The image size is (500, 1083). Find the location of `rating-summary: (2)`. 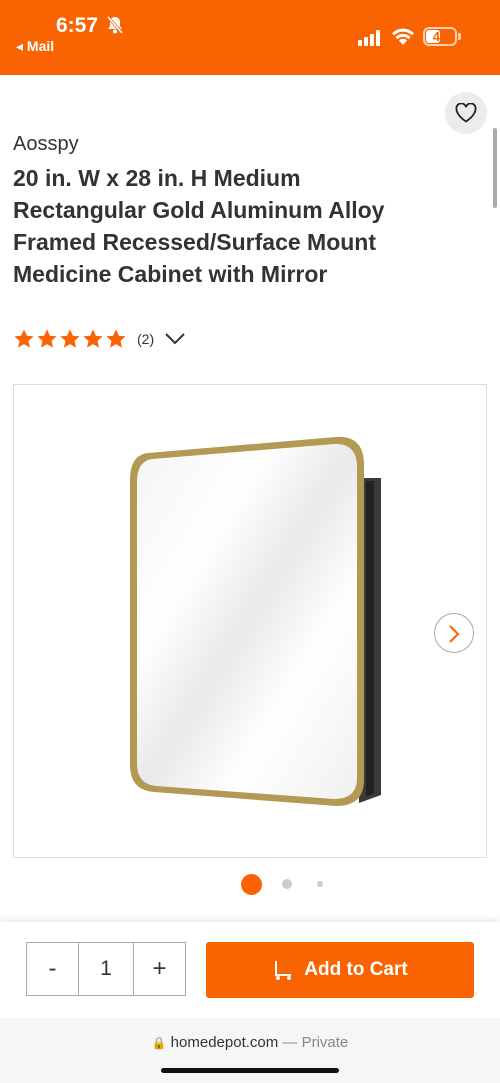

rating-summary: (2) is located at coordinates (99, 339).